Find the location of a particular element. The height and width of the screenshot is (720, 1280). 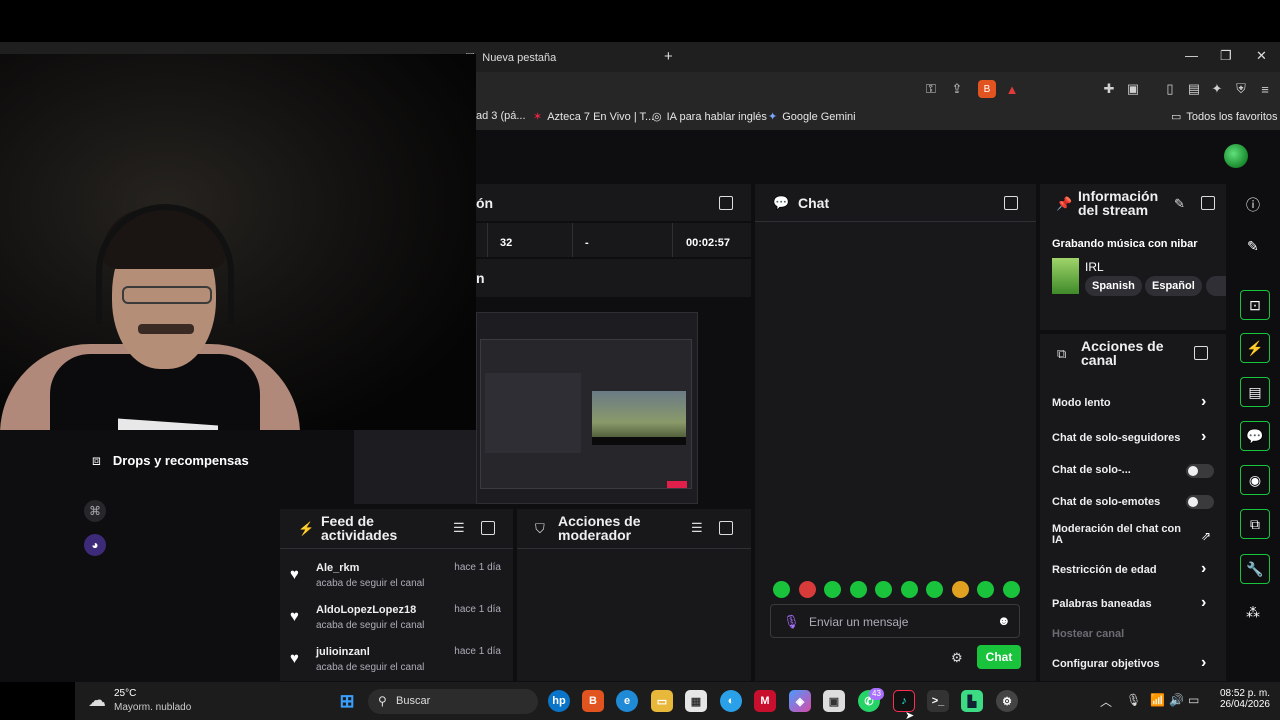

emote-only-toggle is located at coordinates (1200, 502).